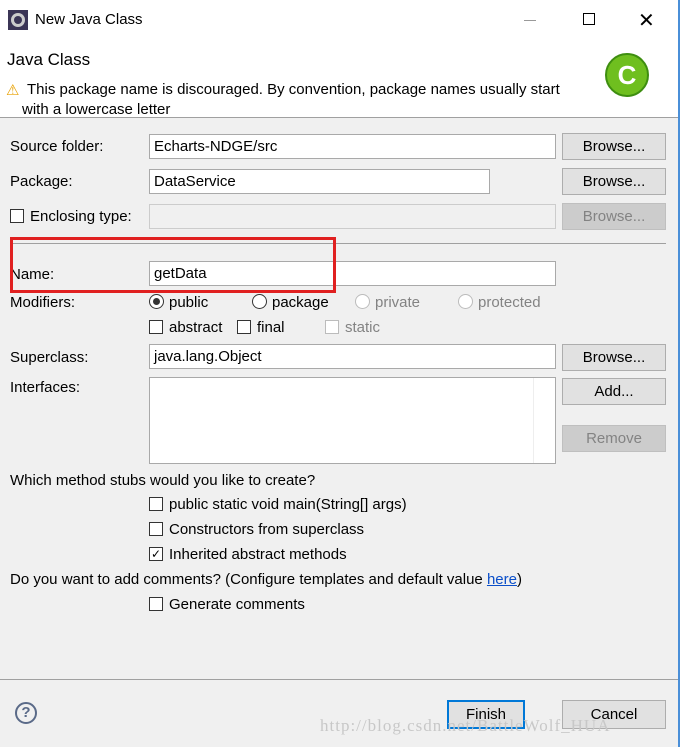 The width and height of the screenshot is (680, 747). Describe the element at coordinates (156, 327) in the screenshot. I see `abstract-checkbox` at that location.